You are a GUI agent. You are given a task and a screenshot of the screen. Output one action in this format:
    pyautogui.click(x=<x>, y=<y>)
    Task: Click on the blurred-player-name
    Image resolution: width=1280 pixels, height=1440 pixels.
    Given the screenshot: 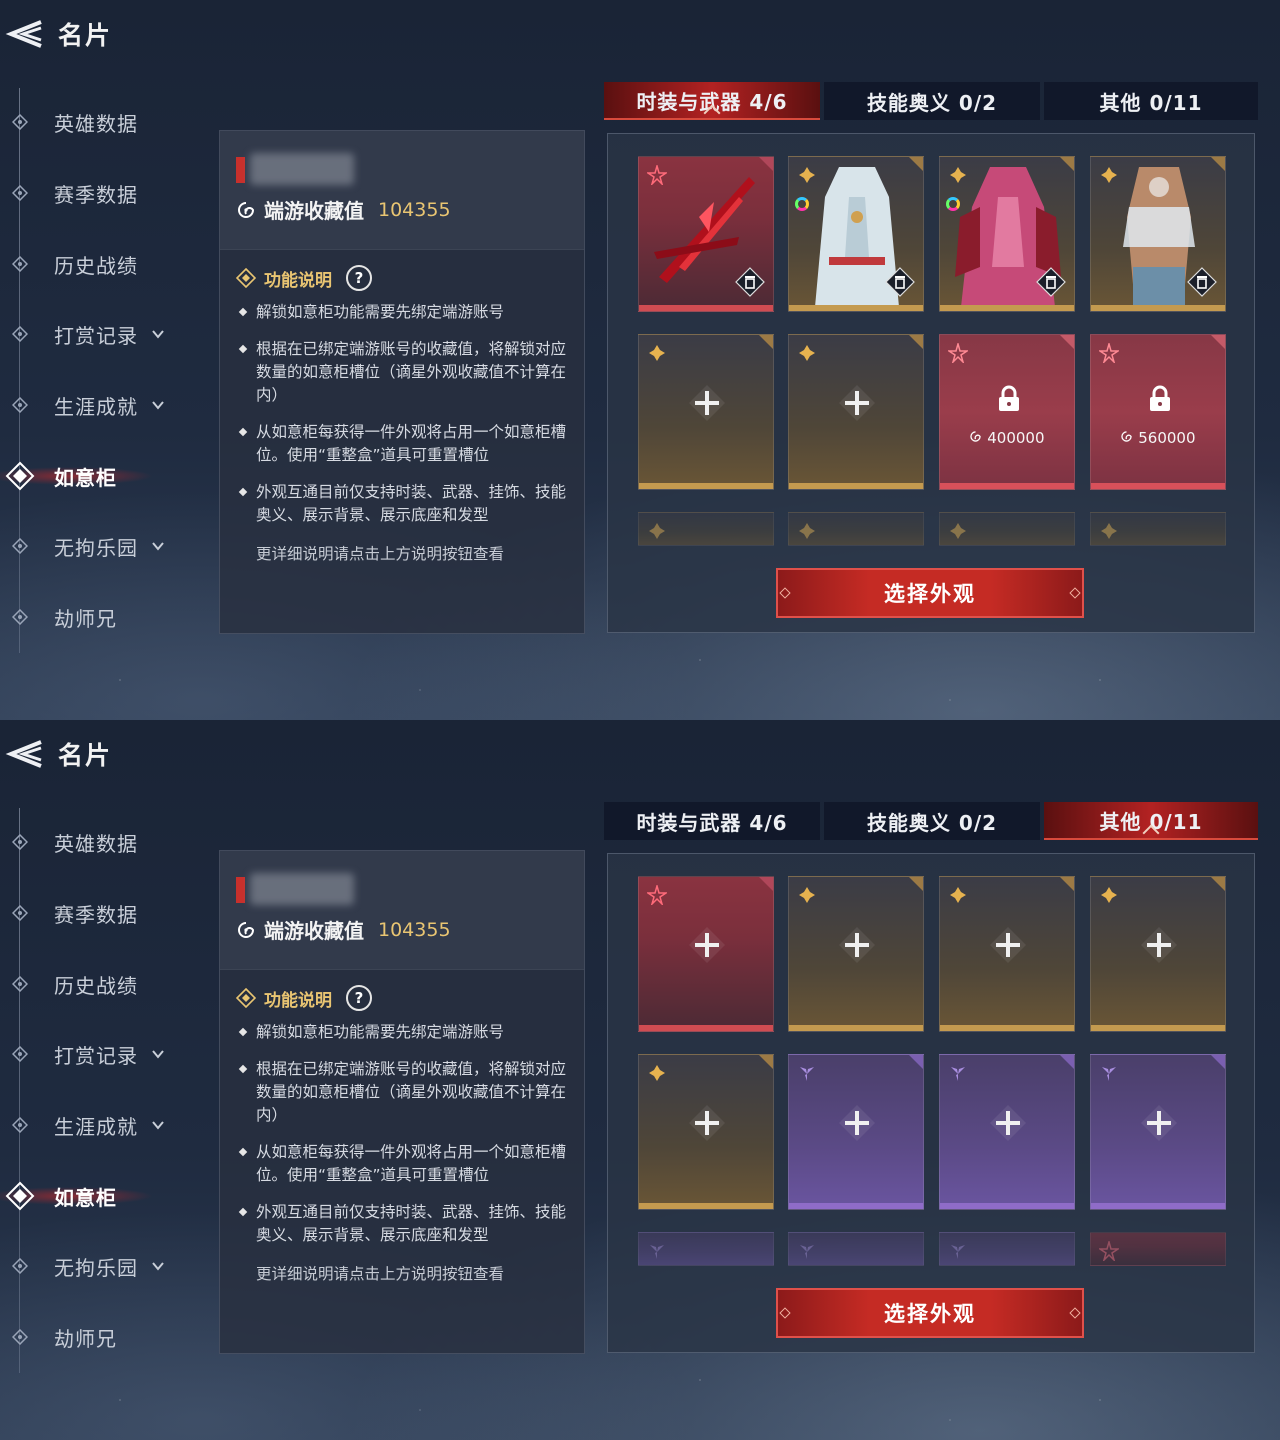 What is the action you would take?
    pyautogui.click(x=302, y=169)
    